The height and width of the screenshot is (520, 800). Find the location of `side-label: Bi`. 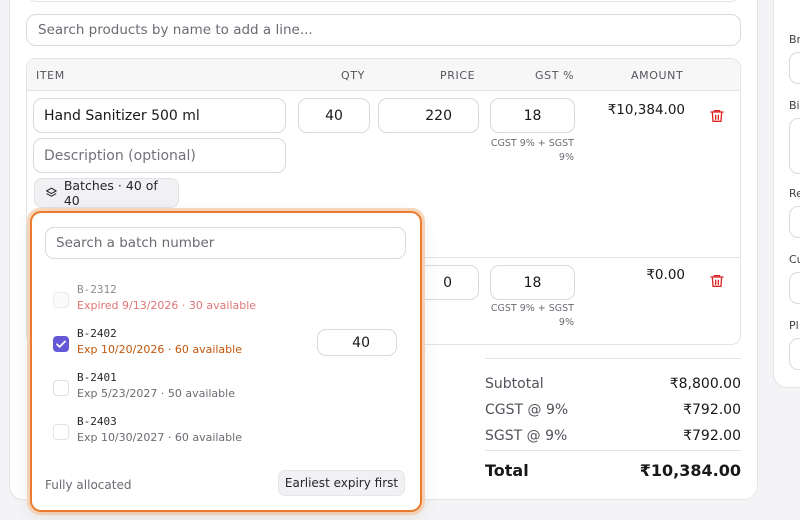

side-label: Bi is located at coordinates (794, 105).